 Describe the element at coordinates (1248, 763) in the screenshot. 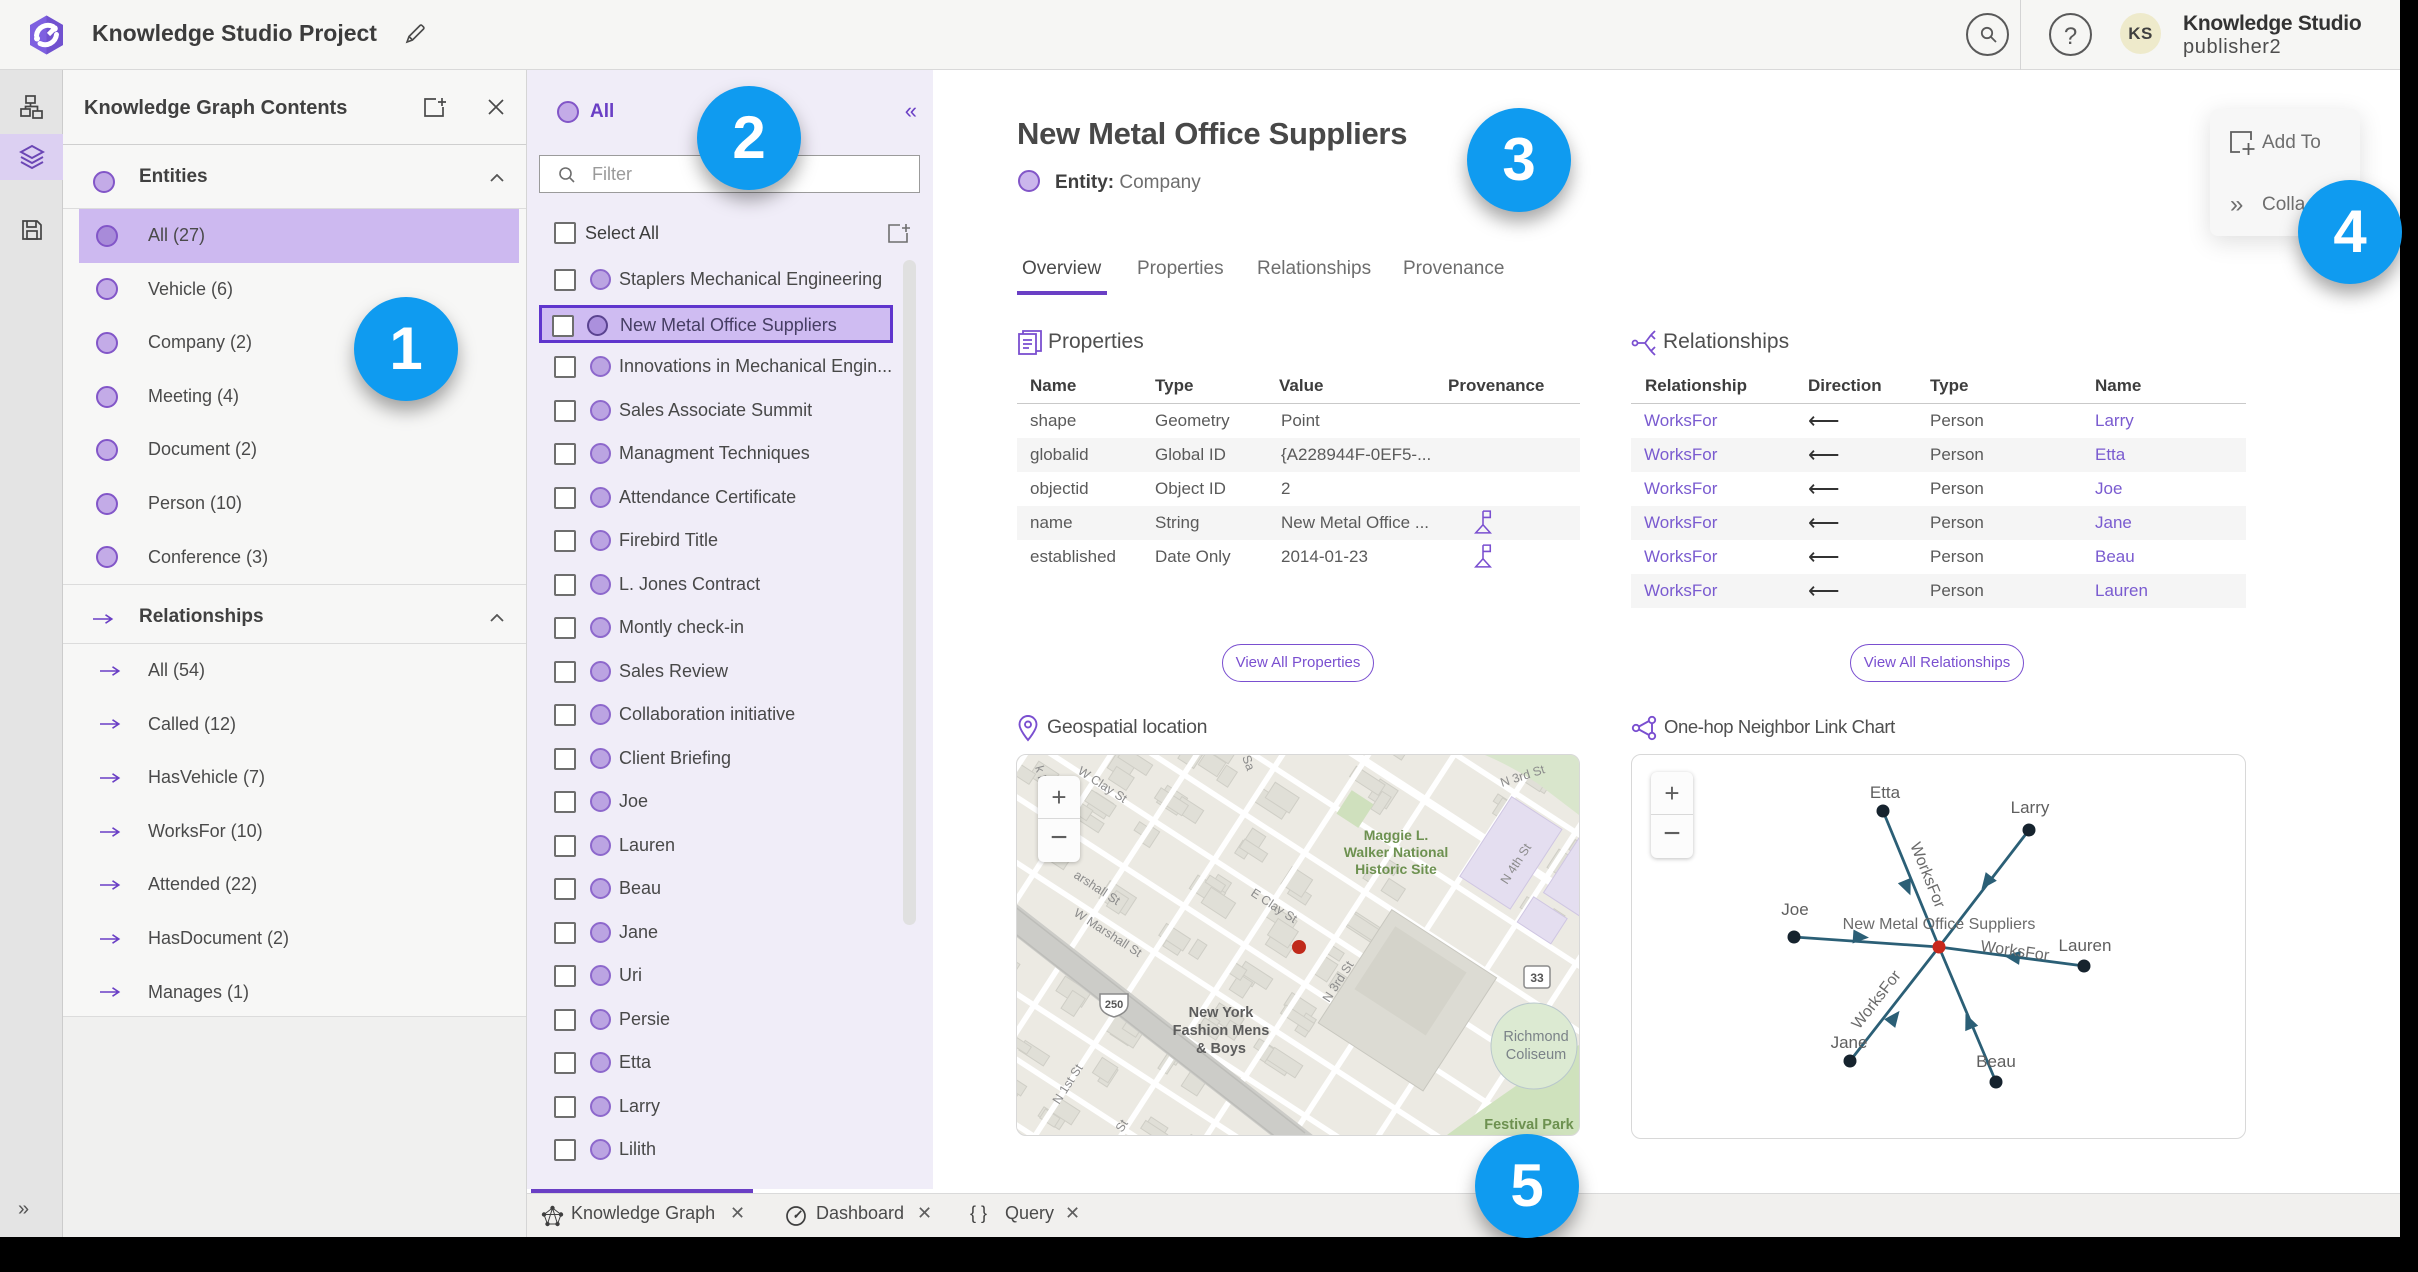

I see `svg-text: Sa` at that location.